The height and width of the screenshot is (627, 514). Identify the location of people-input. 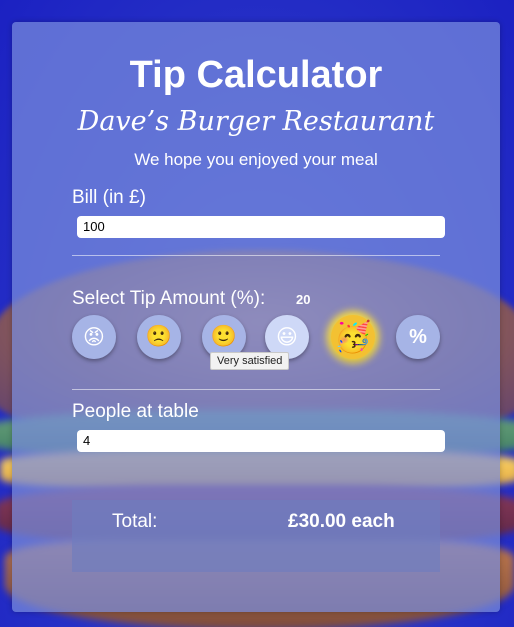
(261, 441).